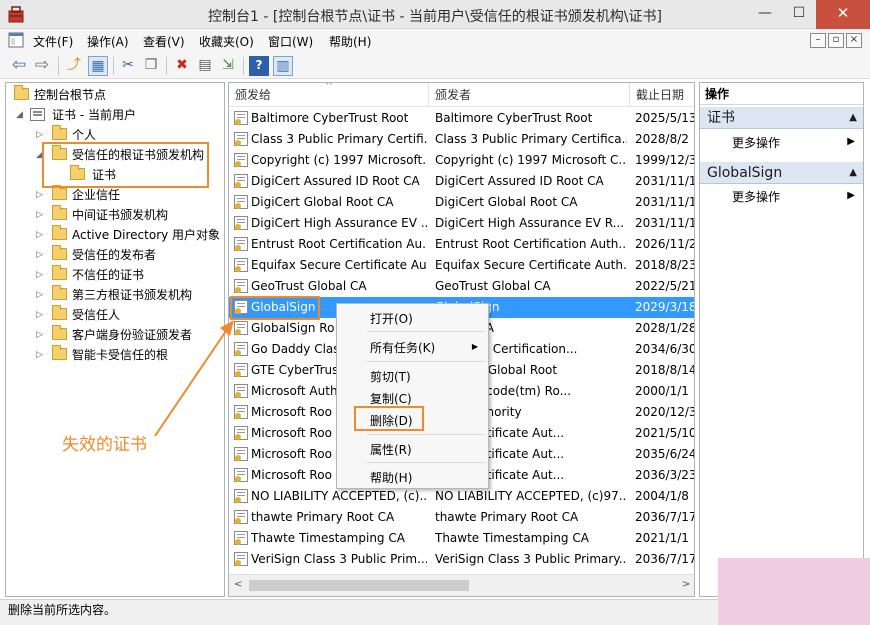 Image resolution: width=870 pixels, height=625 pixels. Describe the element at coordinates (53, 41) in the screenshot. I see `menu-file: 文件(F)` at that location.